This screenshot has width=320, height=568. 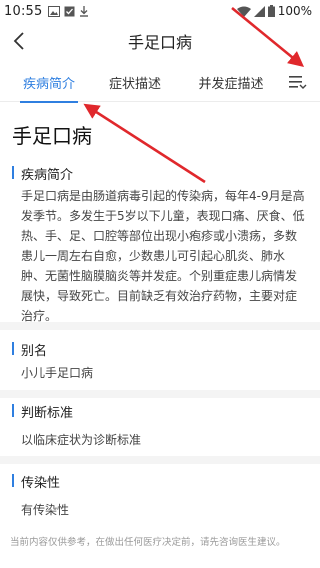 I want to click on image-icon, so click(x=54, y=11).